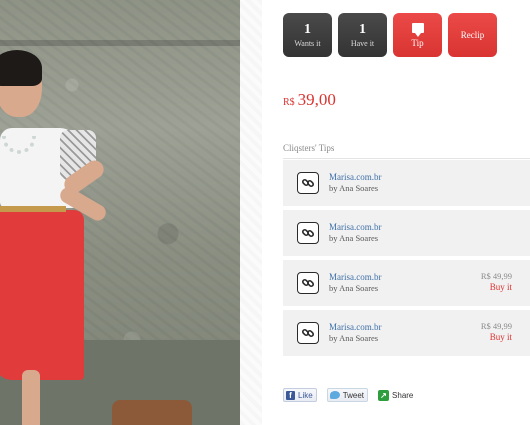 The height and width of the screenshot is (425, 530). I want to click on tweet-button: Tweet, so click(347, 395).